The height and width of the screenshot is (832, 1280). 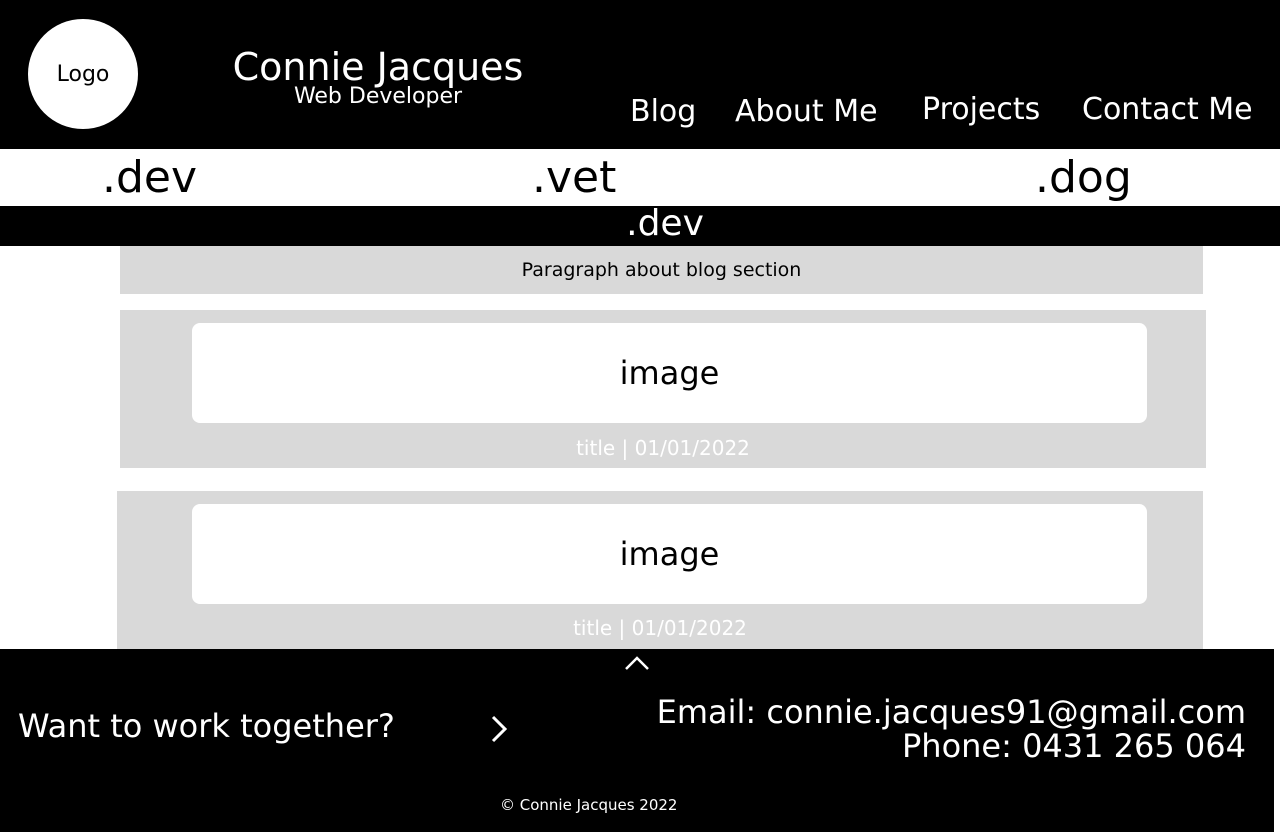 What do you see at coordinates (1083, 178) in the screenshot?
I see `domain-tab-dog: .dog` at bounding box center [1083, 178].